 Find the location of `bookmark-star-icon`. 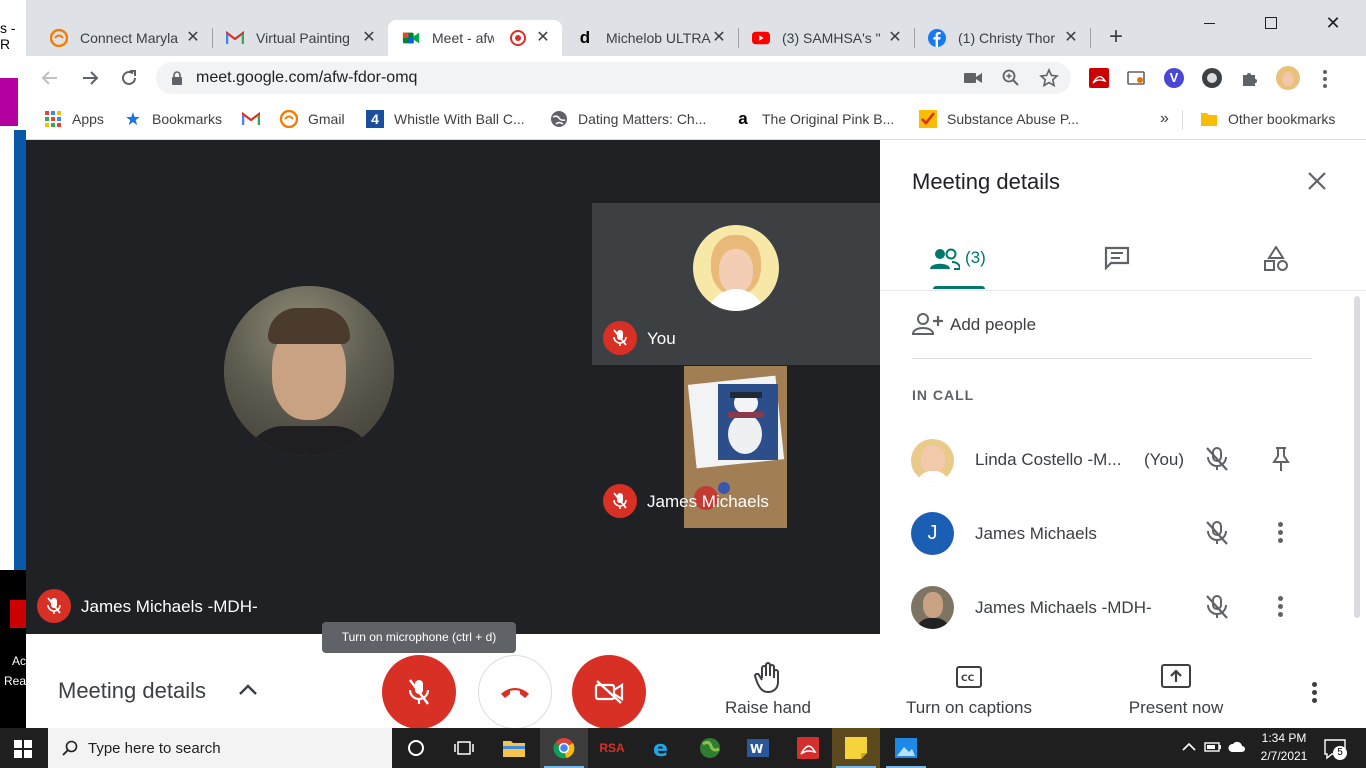

bookmark-star-icon is located at coordinates (1049, 78).